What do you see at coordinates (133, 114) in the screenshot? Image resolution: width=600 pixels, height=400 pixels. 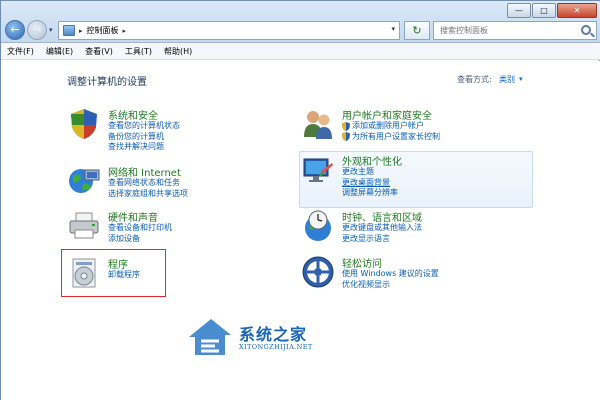 I see `category-title: 系统和安全` at bounding box center [133, 114].